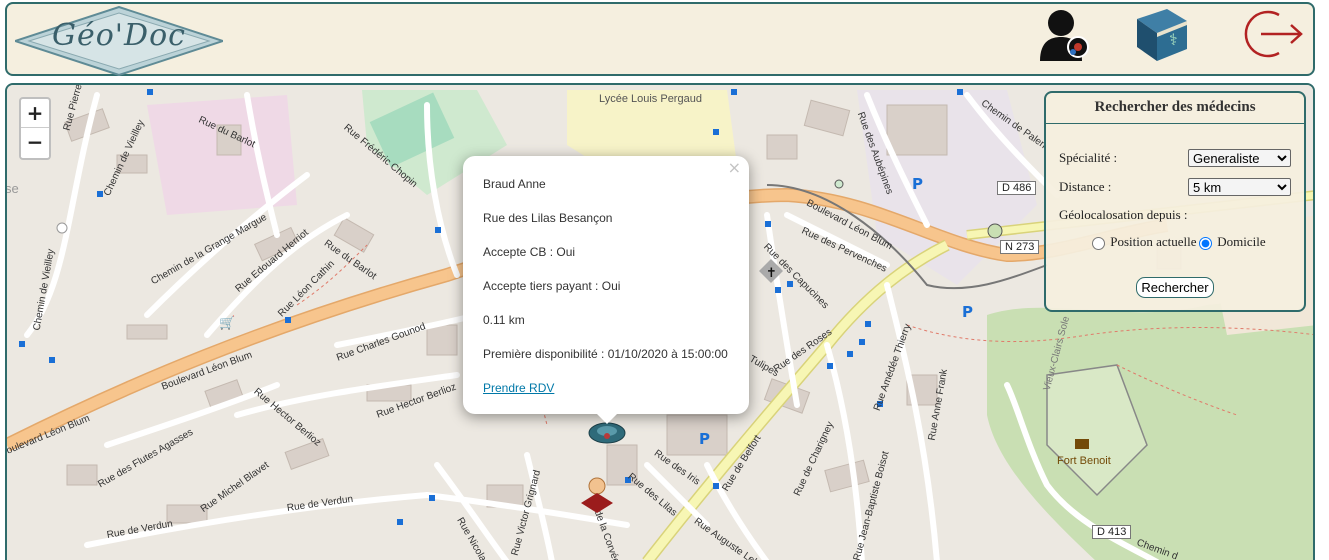  Describe the element at coordinates (660, 39) in the screenshot. I see `app-header: Géo'Doc ⚕` at that location.